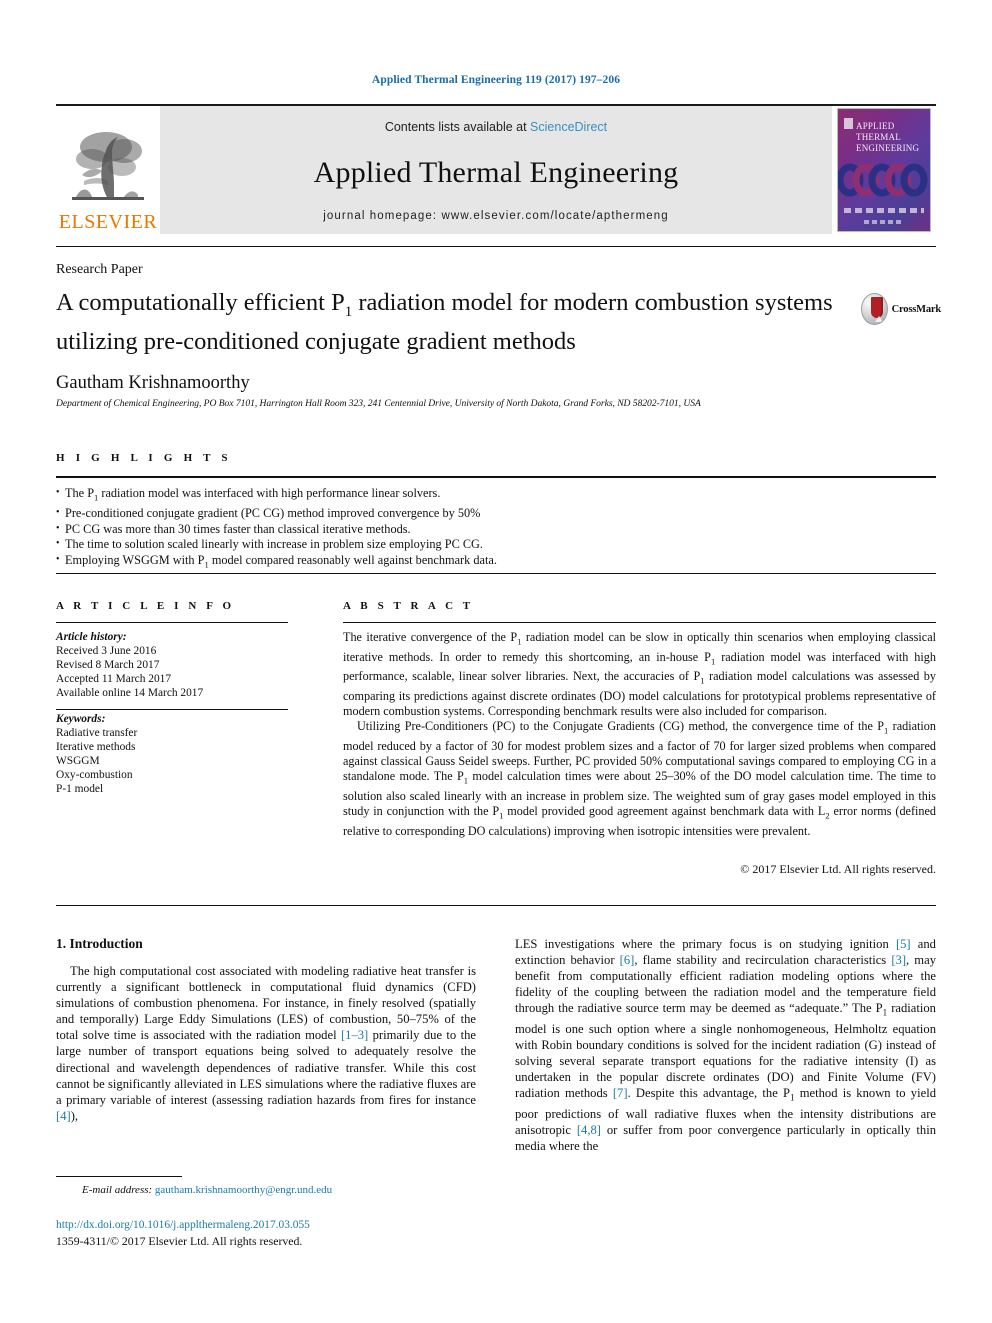 The height and width of the screenshot is (1323, 992). What do you see at coordinates (108, 222) in the screenshot?
I see `elsevier-wordmark: ELSEVIER` at bounding box center [108, 222].